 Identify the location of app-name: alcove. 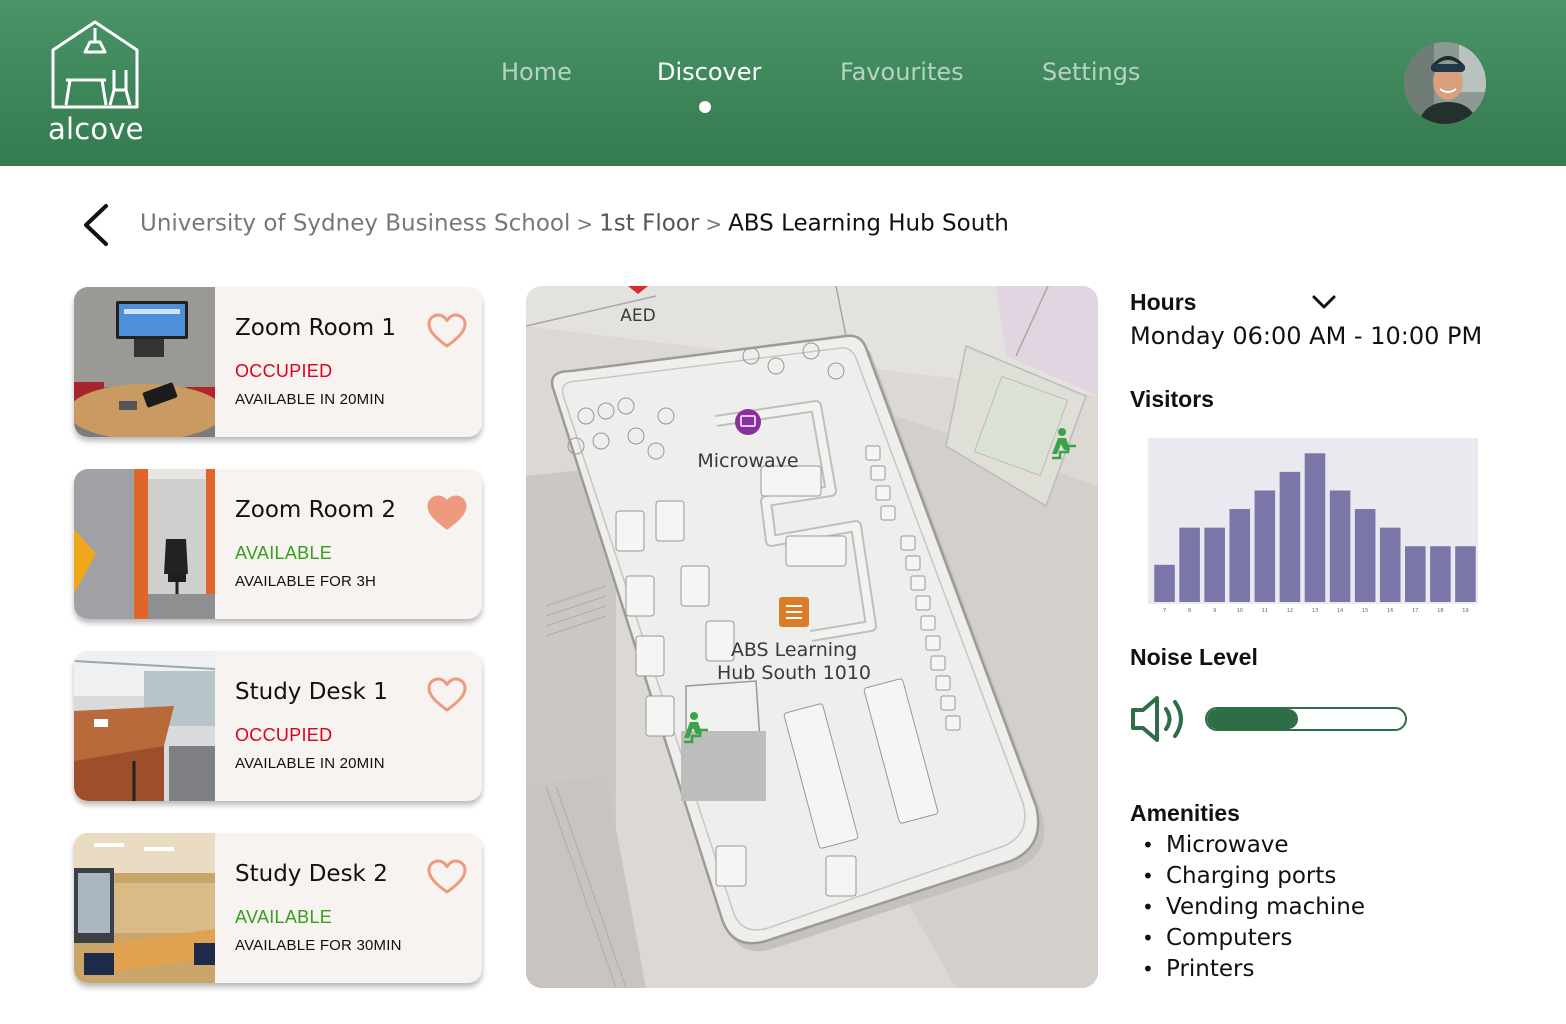
(96, 129).